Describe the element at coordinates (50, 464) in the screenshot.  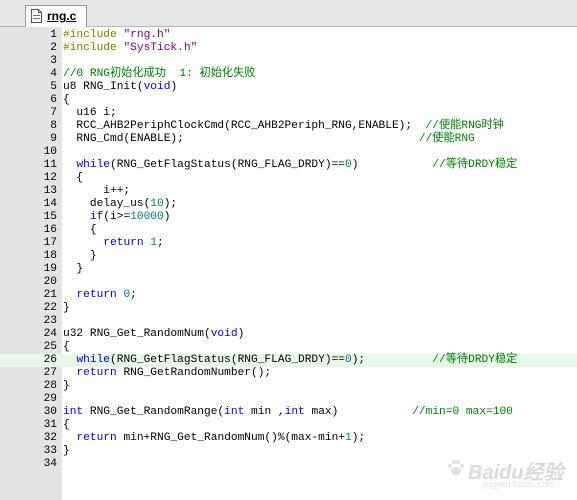
I see `line-number: 34` at that location.